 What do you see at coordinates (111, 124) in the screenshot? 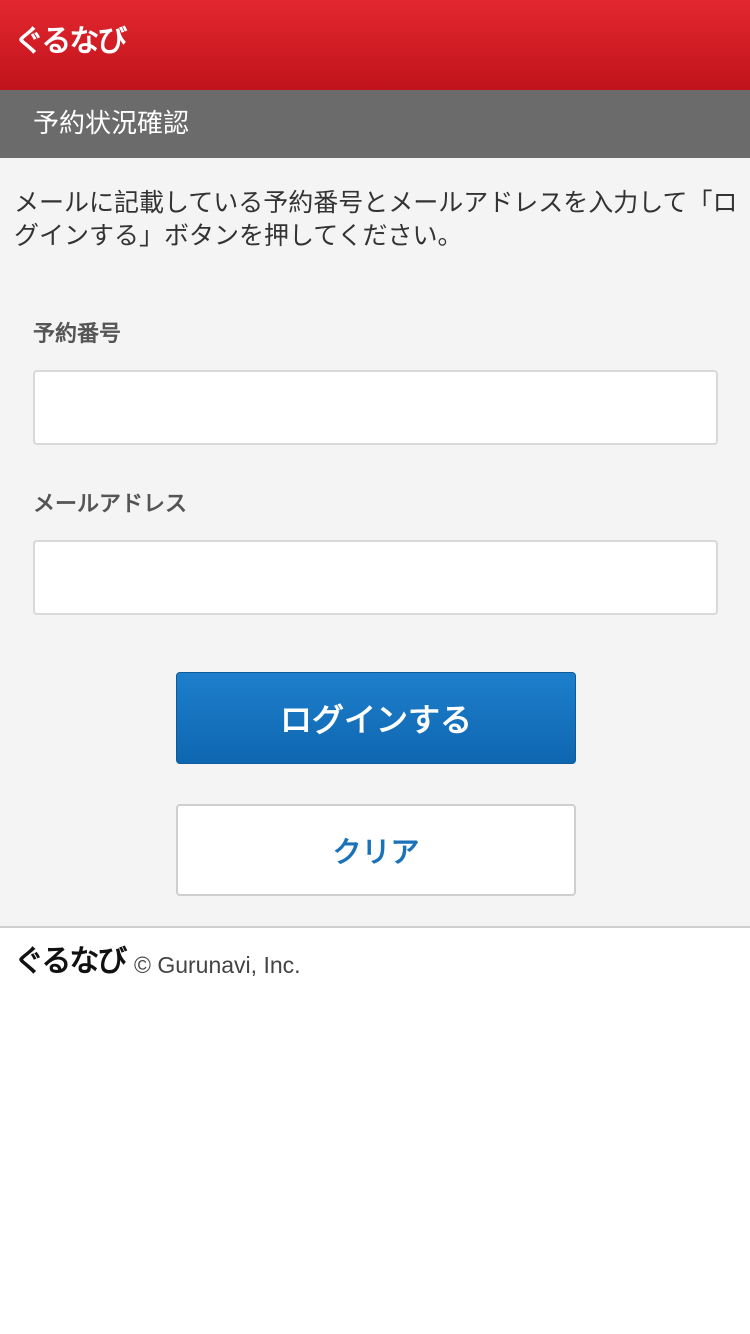
I see `page-title: 予約状況確認` at bounding box center [111, 124].